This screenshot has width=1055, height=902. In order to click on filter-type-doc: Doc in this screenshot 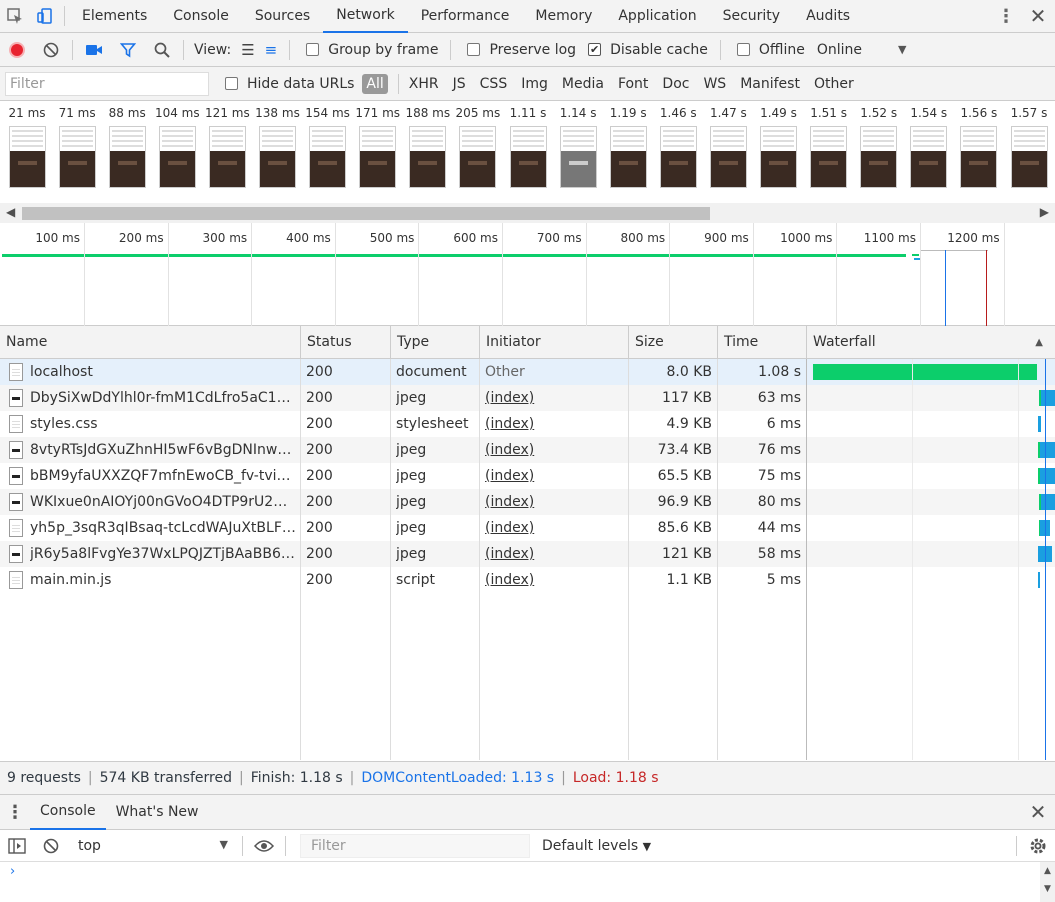, I will do `click(675, 84)`.